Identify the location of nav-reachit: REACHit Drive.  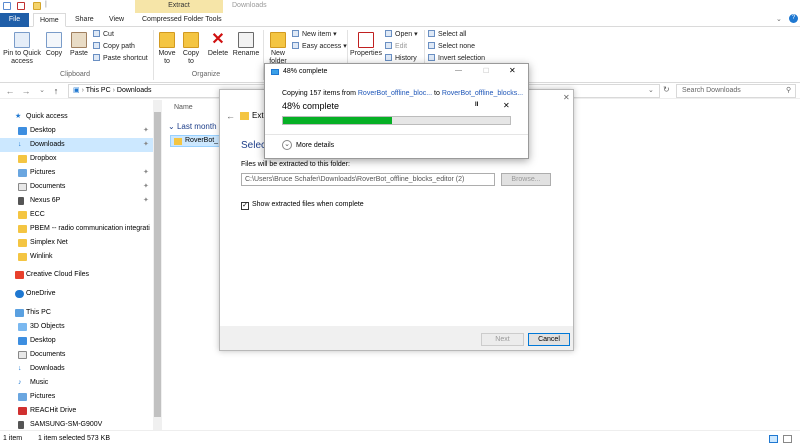
(76, 411).